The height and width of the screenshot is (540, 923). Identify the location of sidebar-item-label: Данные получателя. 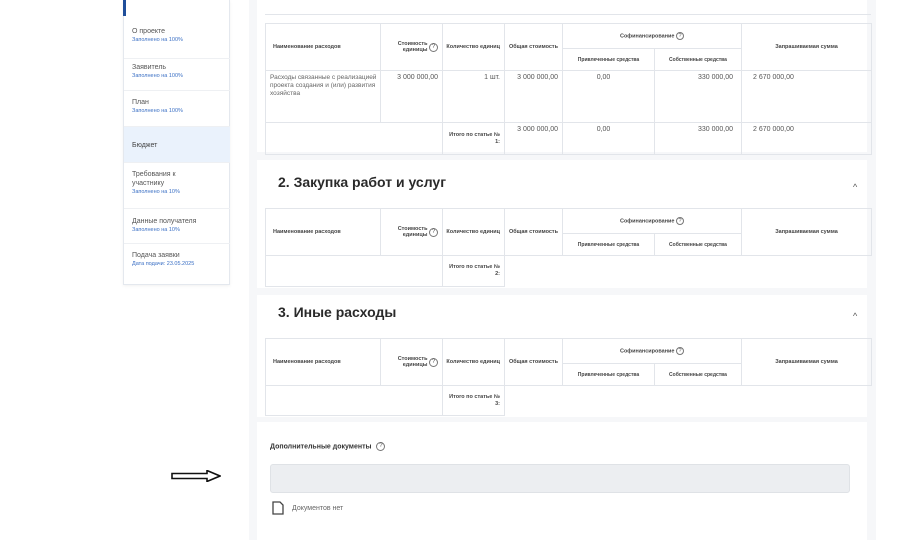
(164, 221).